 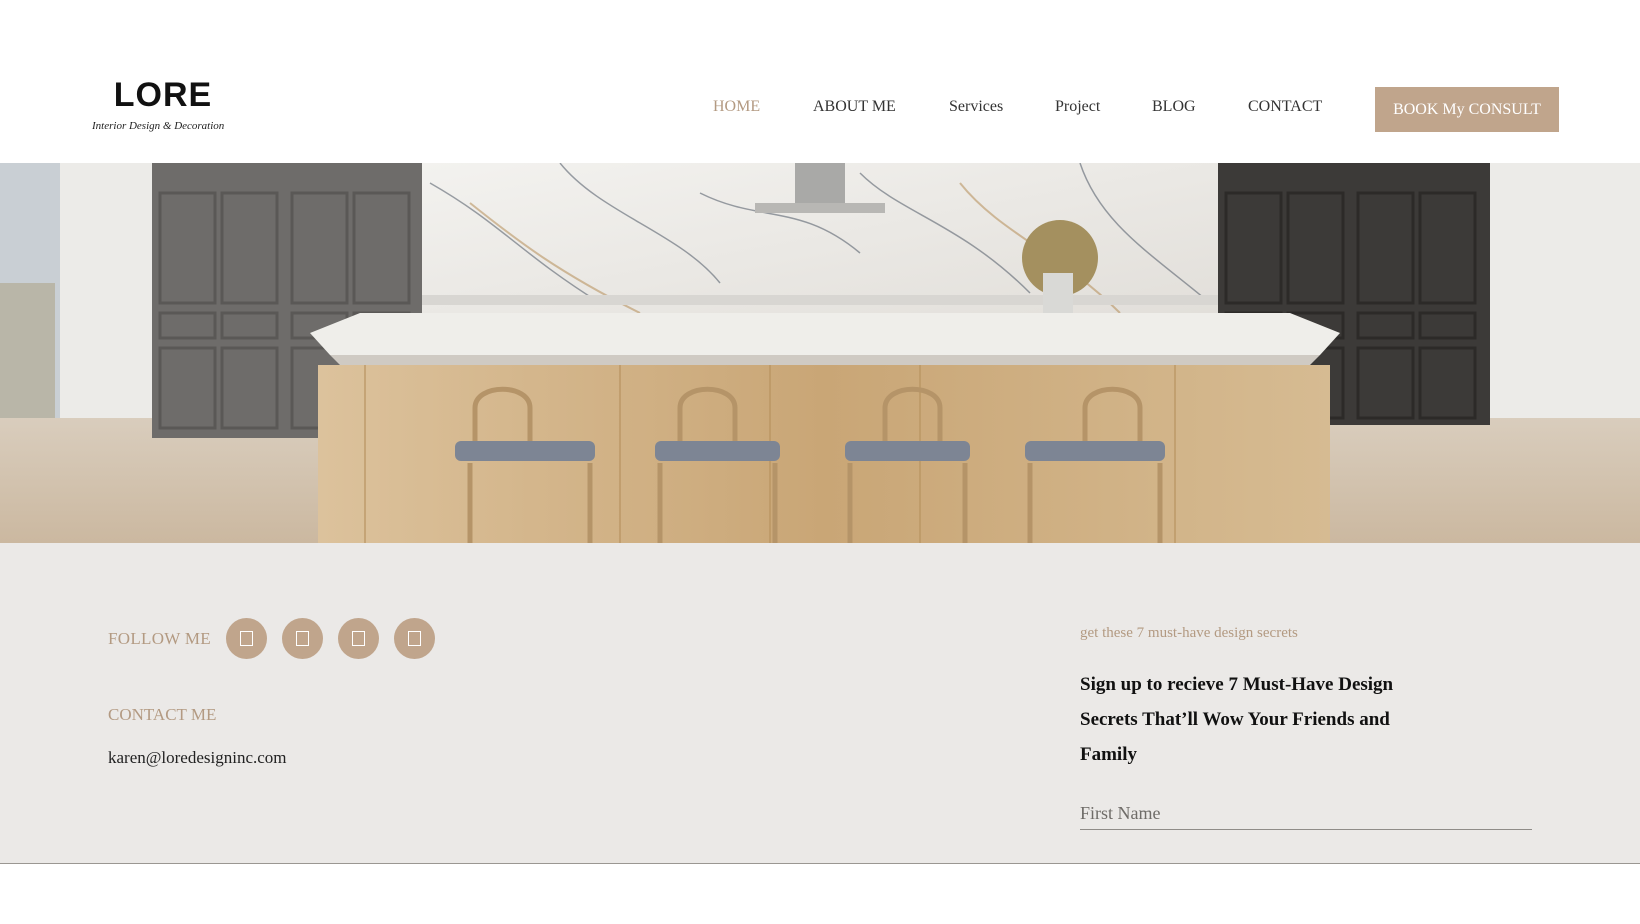 What do you see at coordinates (159, 638) in the screenshot?
I see `follow-me-label: FOLLOW ME` at bounding box center [159, 638].